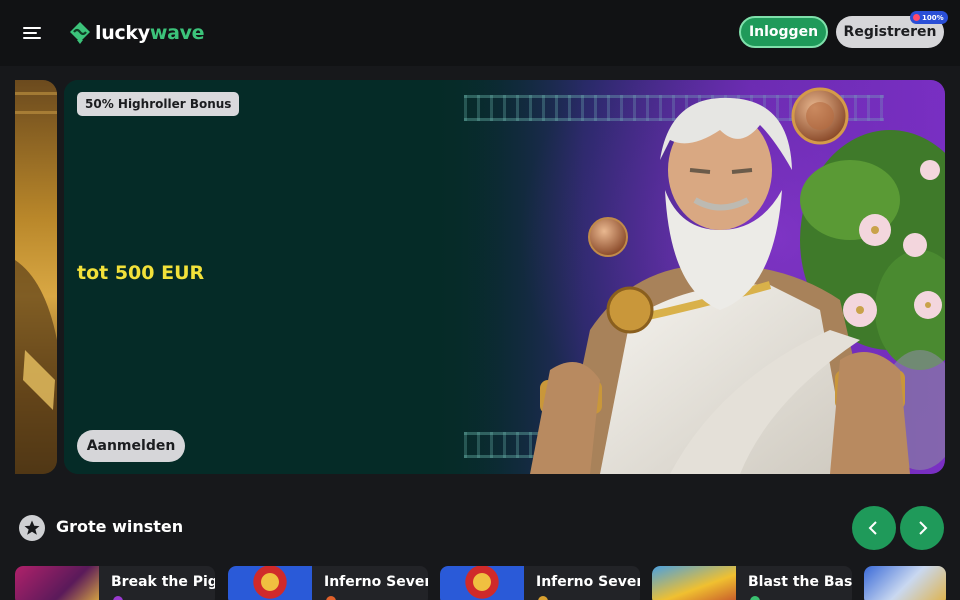 The width and height of the screenshot is (960, 600). I want to click on win-card: Break the Pig, so click(115, 583).